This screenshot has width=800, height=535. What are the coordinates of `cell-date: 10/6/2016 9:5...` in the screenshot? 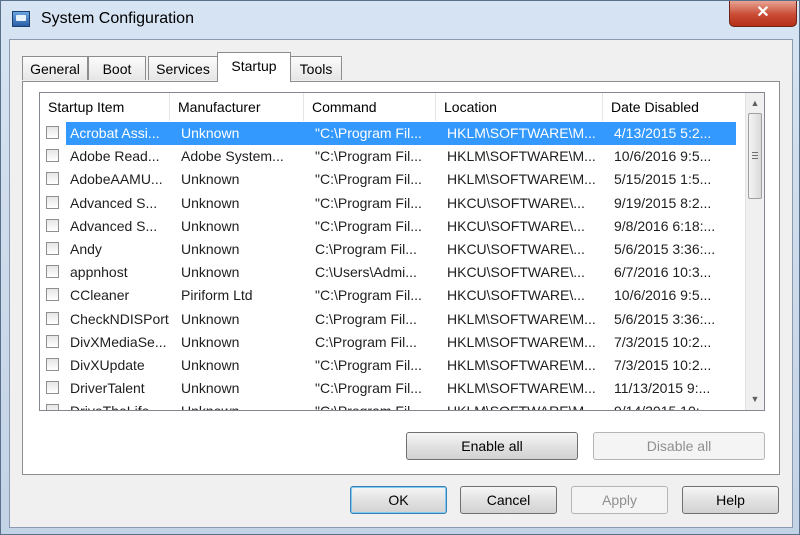 It's located at (663, 295).